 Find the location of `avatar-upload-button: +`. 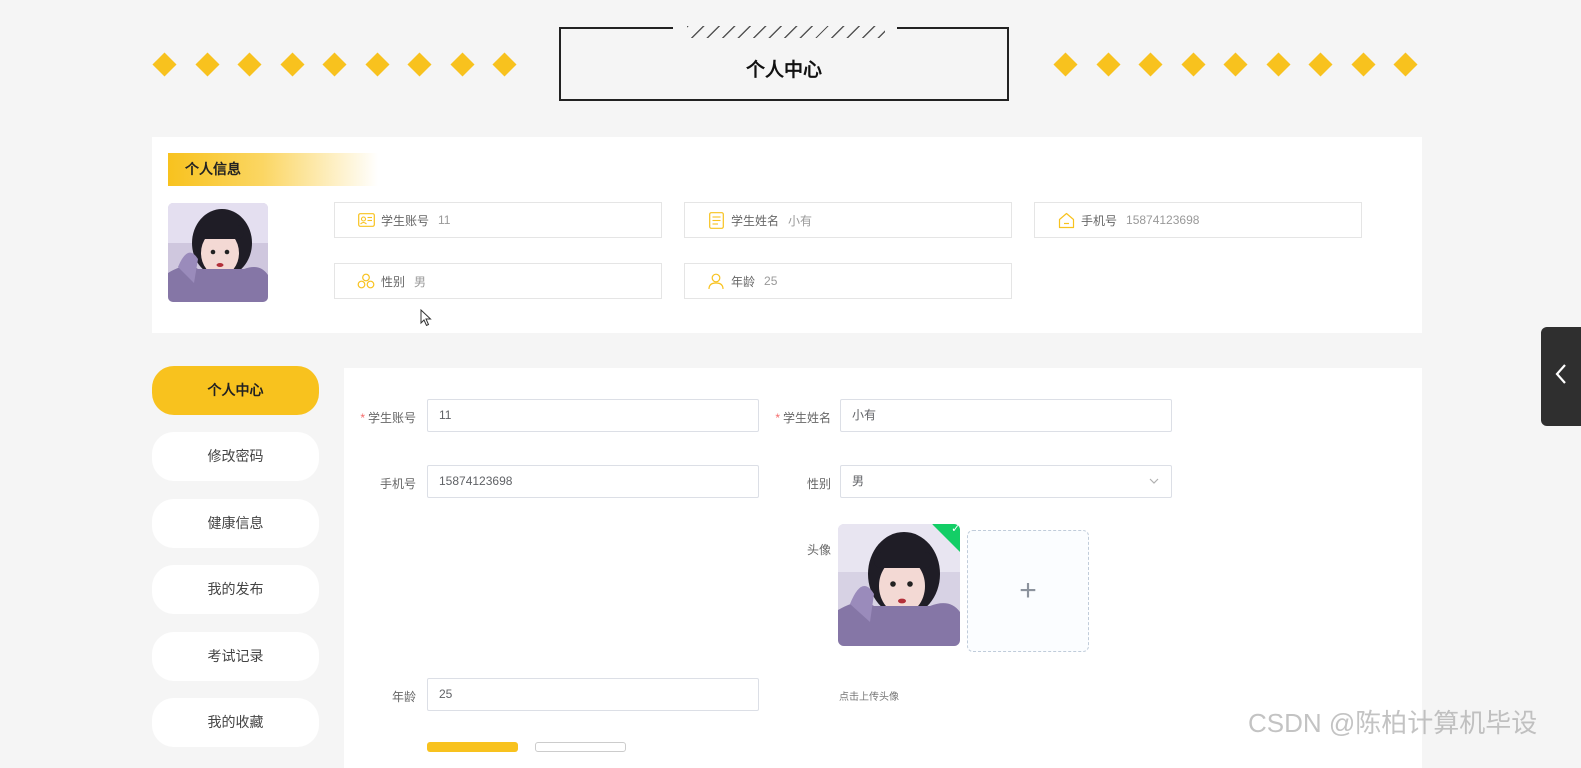

avatar-upload-button: + is located at coordinates (1028, 591).